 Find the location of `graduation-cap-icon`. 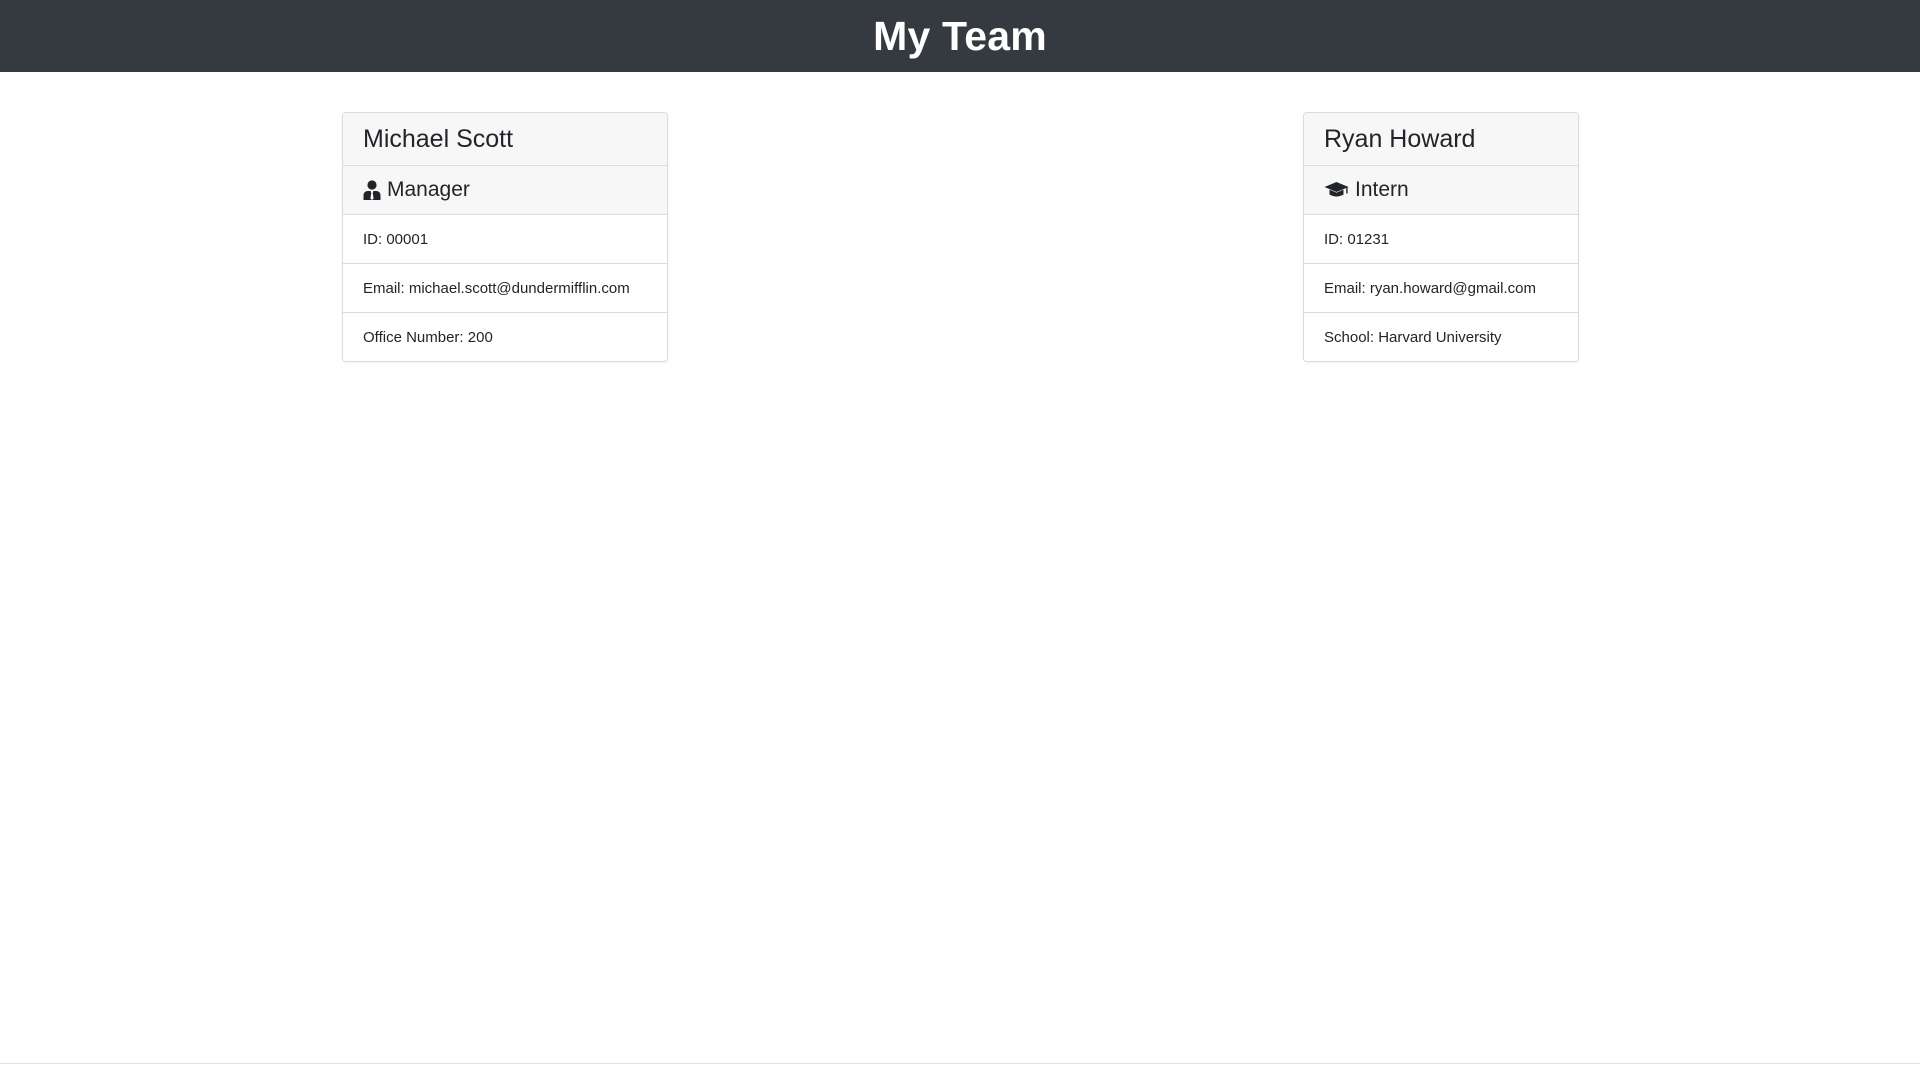

graduation-cap-icon is located at coordinates (1336, 190).